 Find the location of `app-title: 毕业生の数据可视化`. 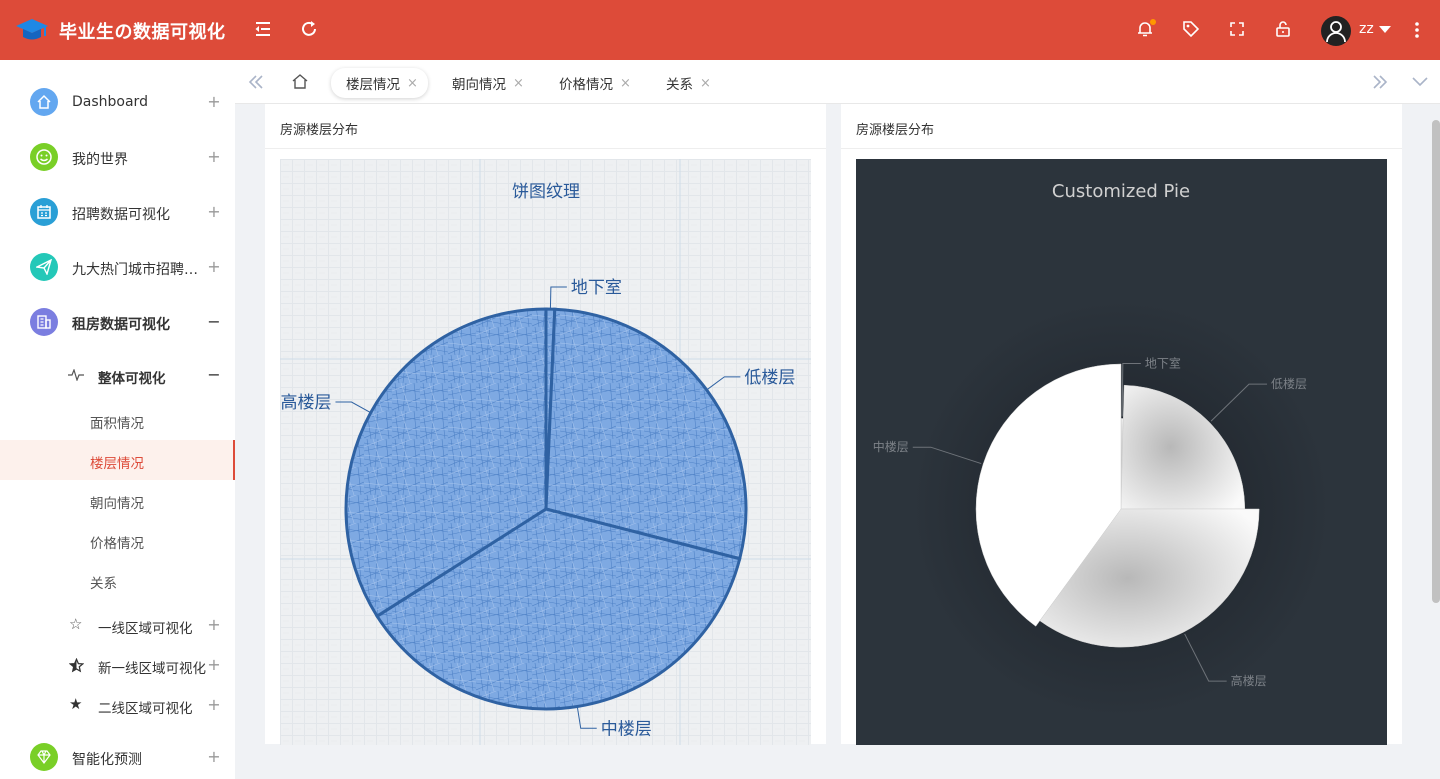

app-title: 毕业生の数据可视化 is located at coordinates (142, 32).